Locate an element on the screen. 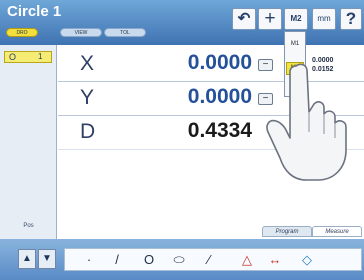 This screenshot has width=364, height=280. dropdown-option-m1: M1 is located at coordinates (295, 44).